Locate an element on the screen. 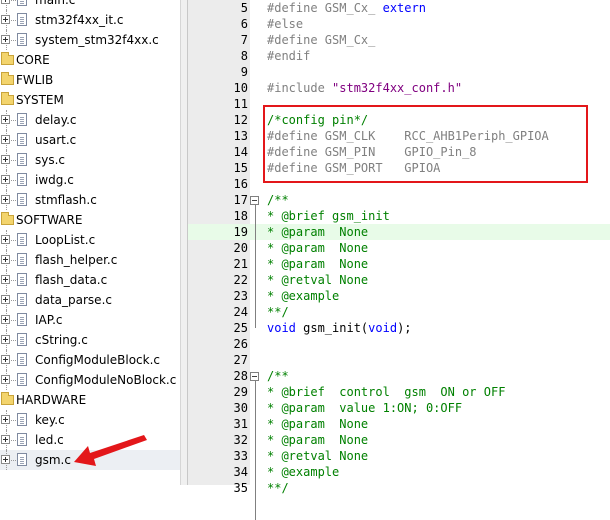 Image resolution: width=610 pixels, height=520 pixels. code-token: /** is located at coordinates (278, 376).